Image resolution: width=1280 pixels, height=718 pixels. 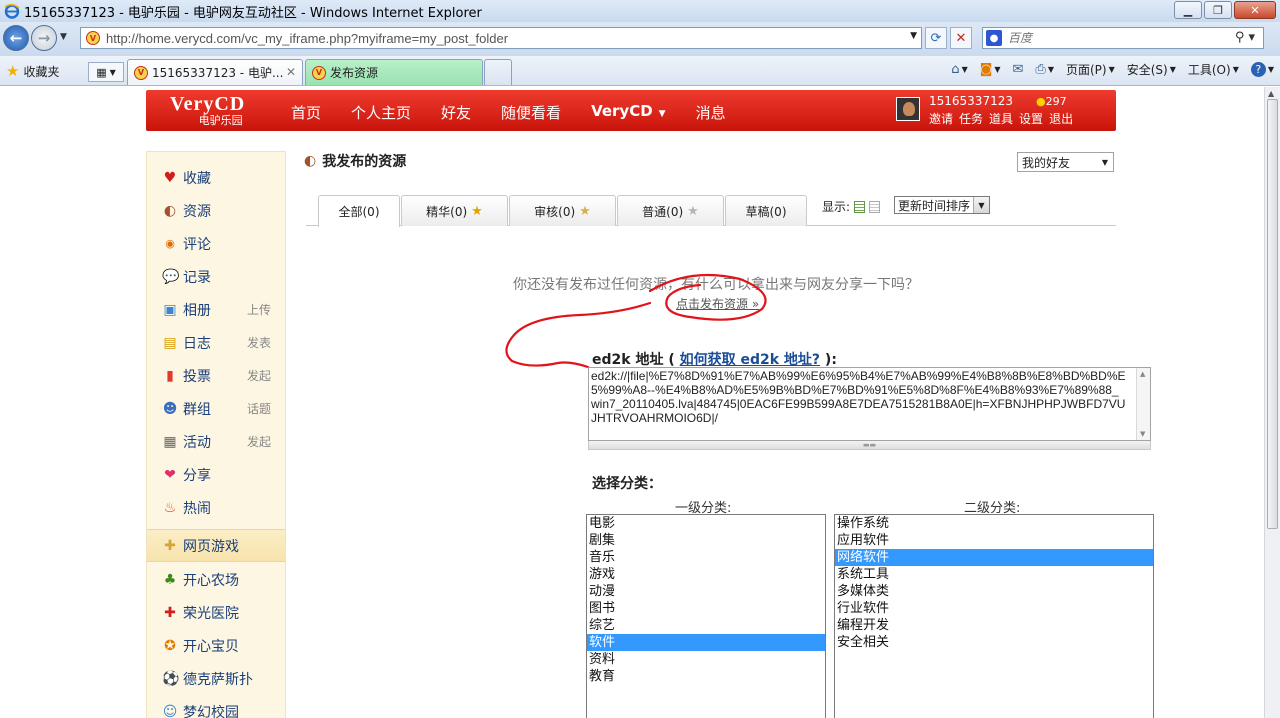 I want to click on category-option: 行业软件, so click(x=994, y=608).